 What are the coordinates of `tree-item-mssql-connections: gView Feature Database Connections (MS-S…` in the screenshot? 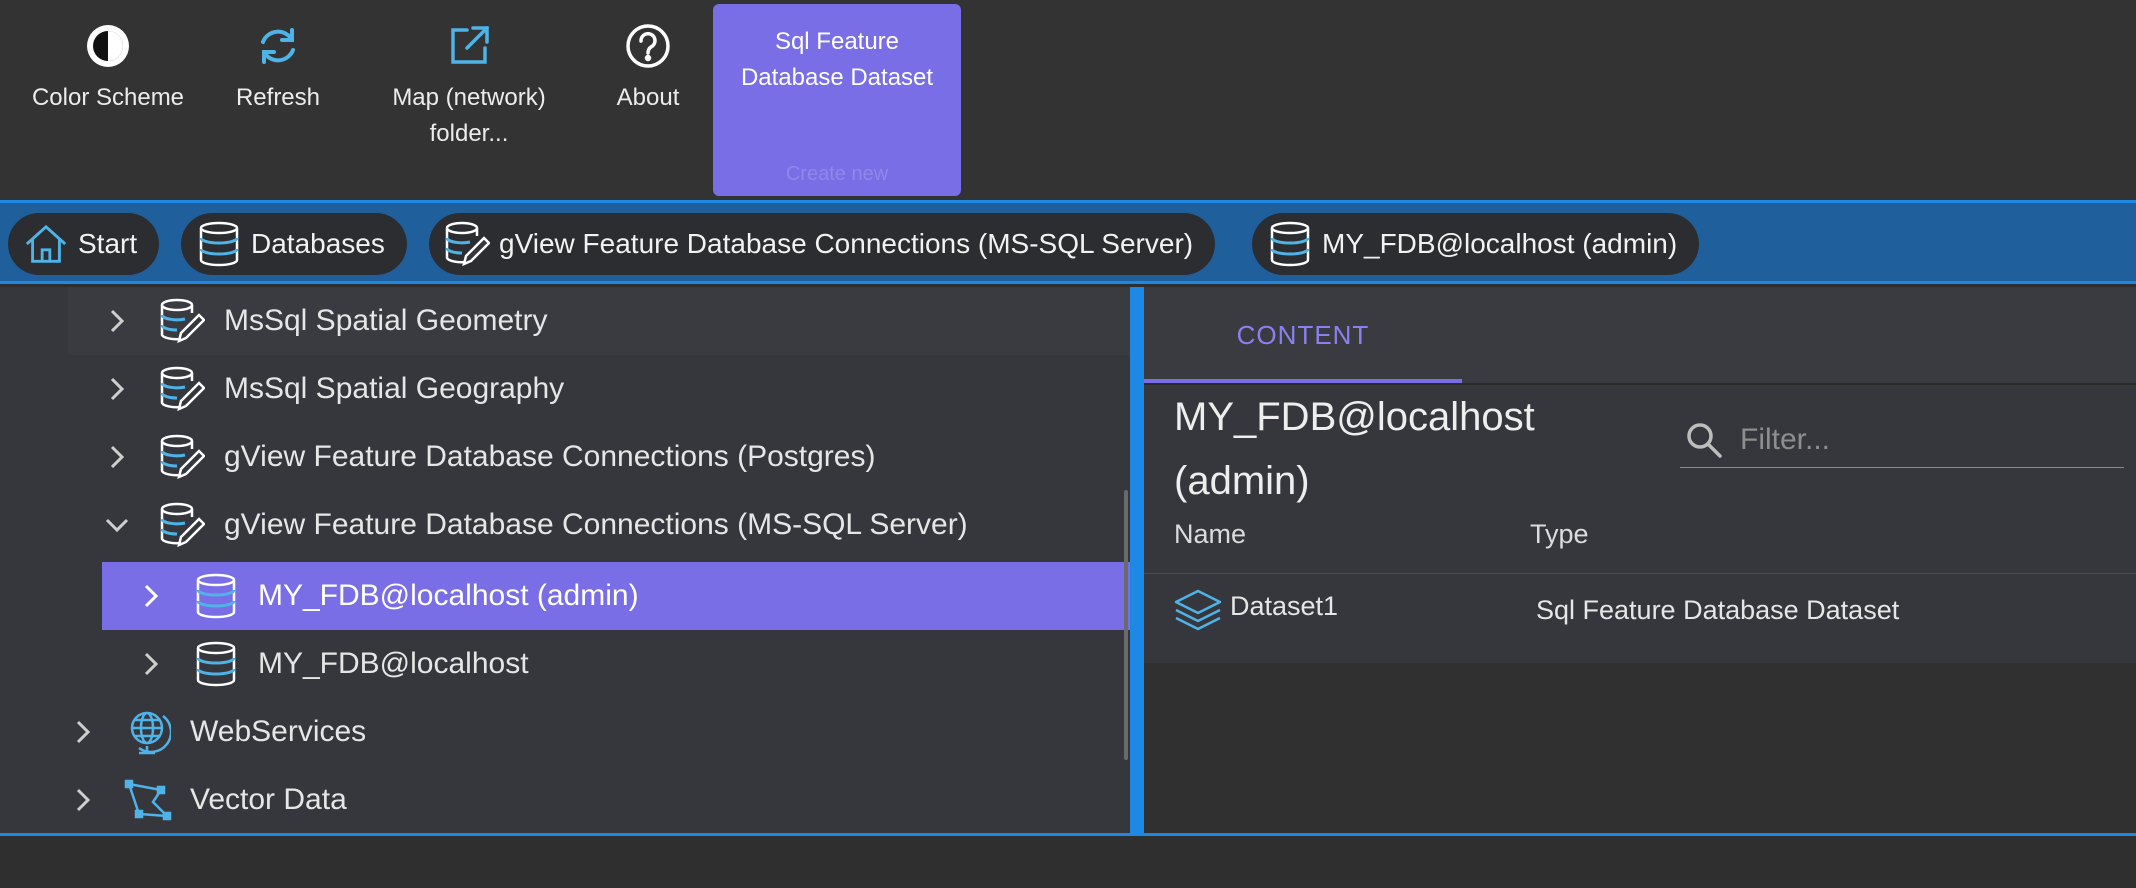 It's located at (599, 525).